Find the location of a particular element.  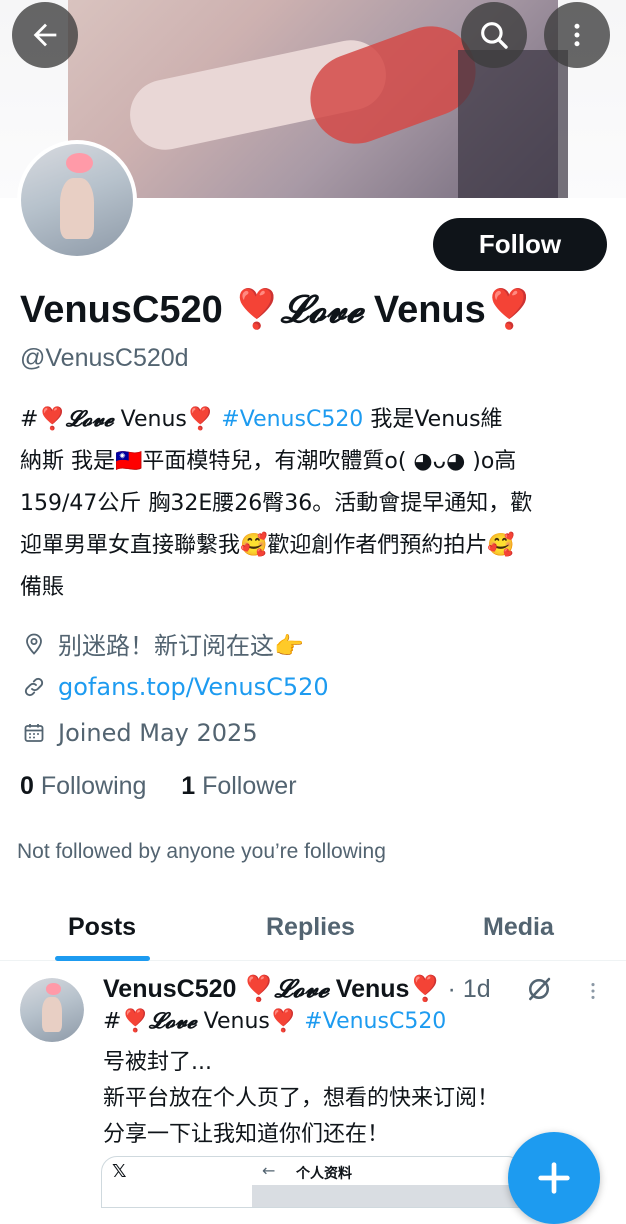

post-text-line: #❣️𝓛𝓸𝓿𝓮 Venus❣️ #VenusC520 is located at coordinates (275, 1021).